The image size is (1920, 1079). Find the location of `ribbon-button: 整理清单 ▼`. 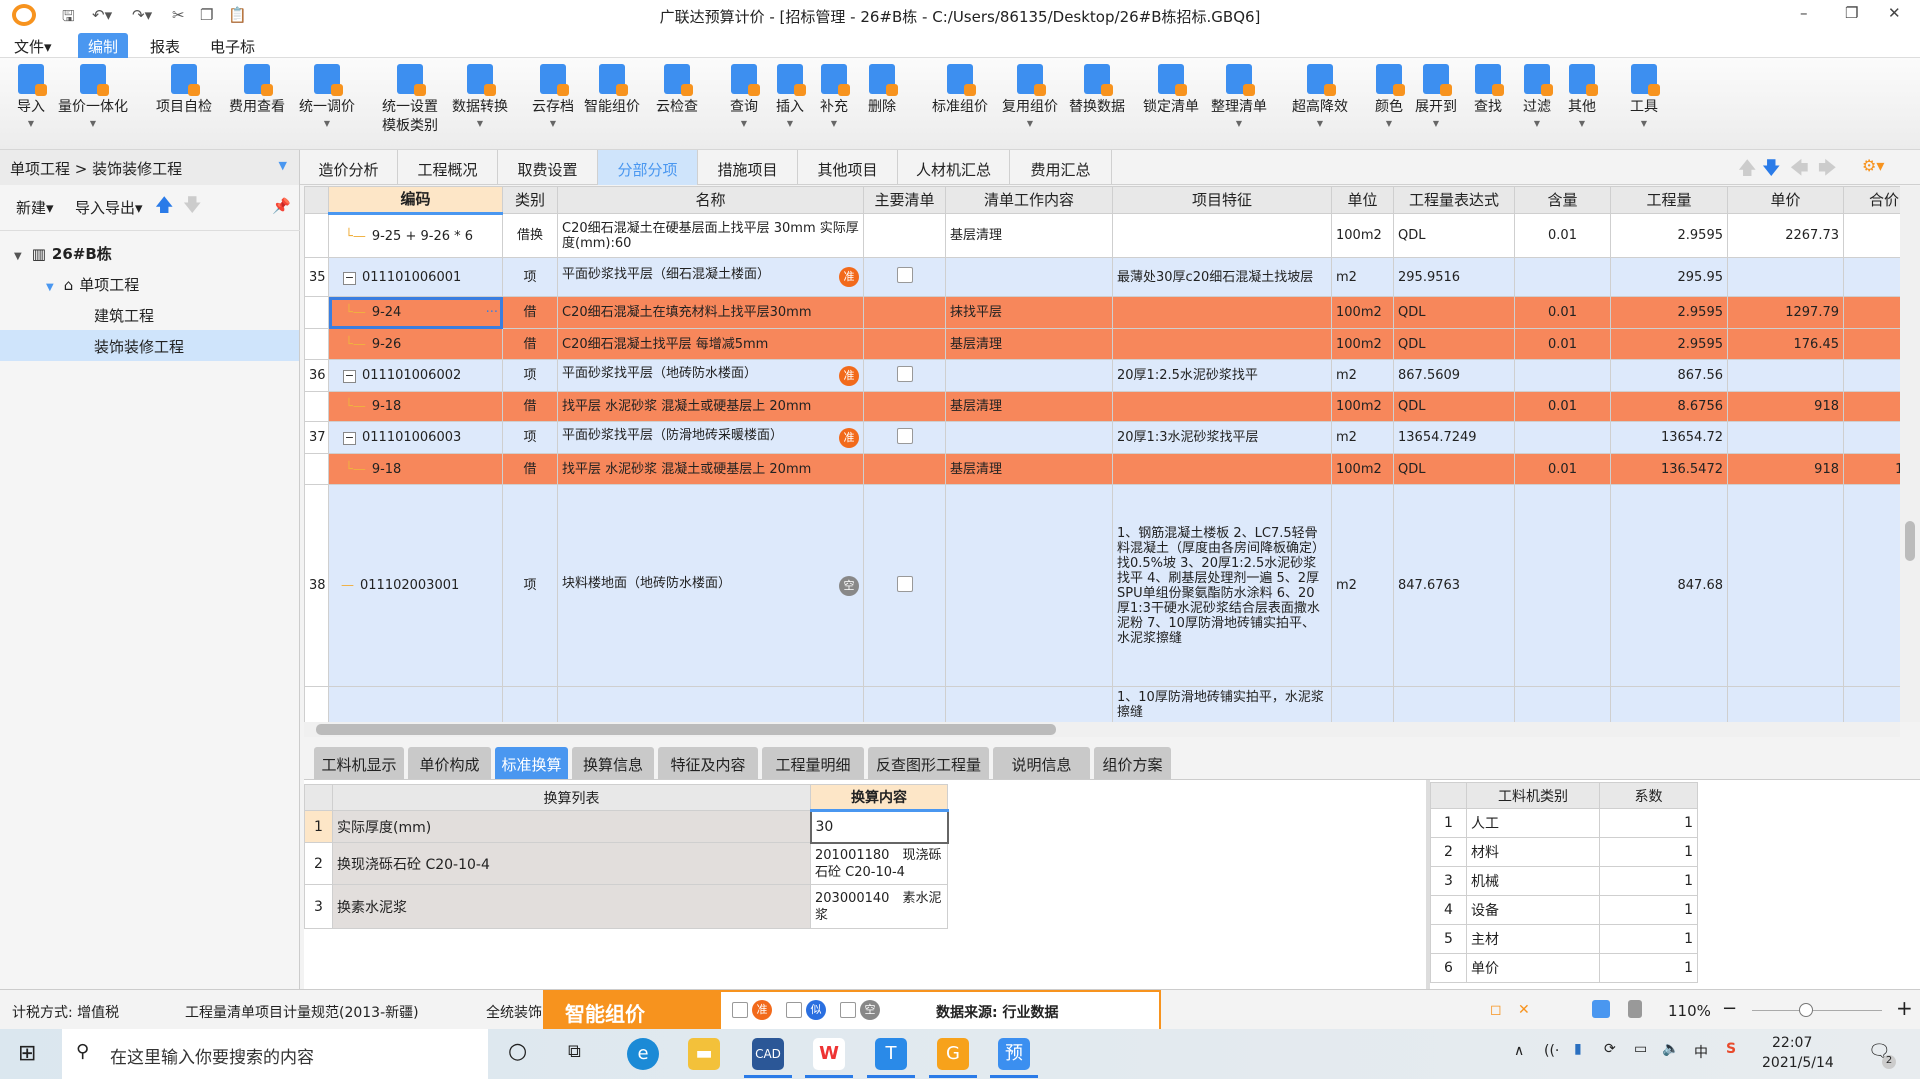

ribbon-button: 整理清单 ▼ is located at coordinates (1239, 96).